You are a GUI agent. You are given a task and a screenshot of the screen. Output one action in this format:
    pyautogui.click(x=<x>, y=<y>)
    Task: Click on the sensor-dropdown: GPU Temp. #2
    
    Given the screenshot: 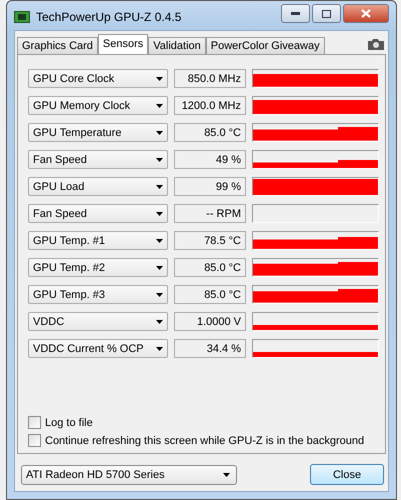 What is the action you would take?
    pyautogui.click(x=98, y=267)
    